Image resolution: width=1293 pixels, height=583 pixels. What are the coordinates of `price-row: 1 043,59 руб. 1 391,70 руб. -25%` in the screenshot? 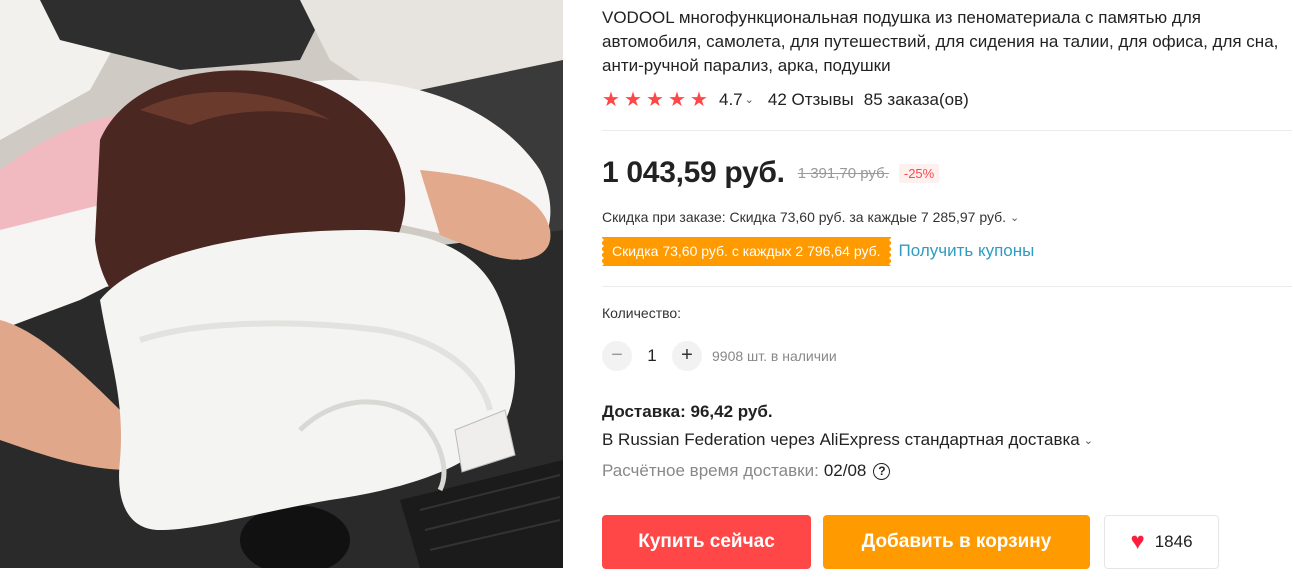 It's located at (771, 173).